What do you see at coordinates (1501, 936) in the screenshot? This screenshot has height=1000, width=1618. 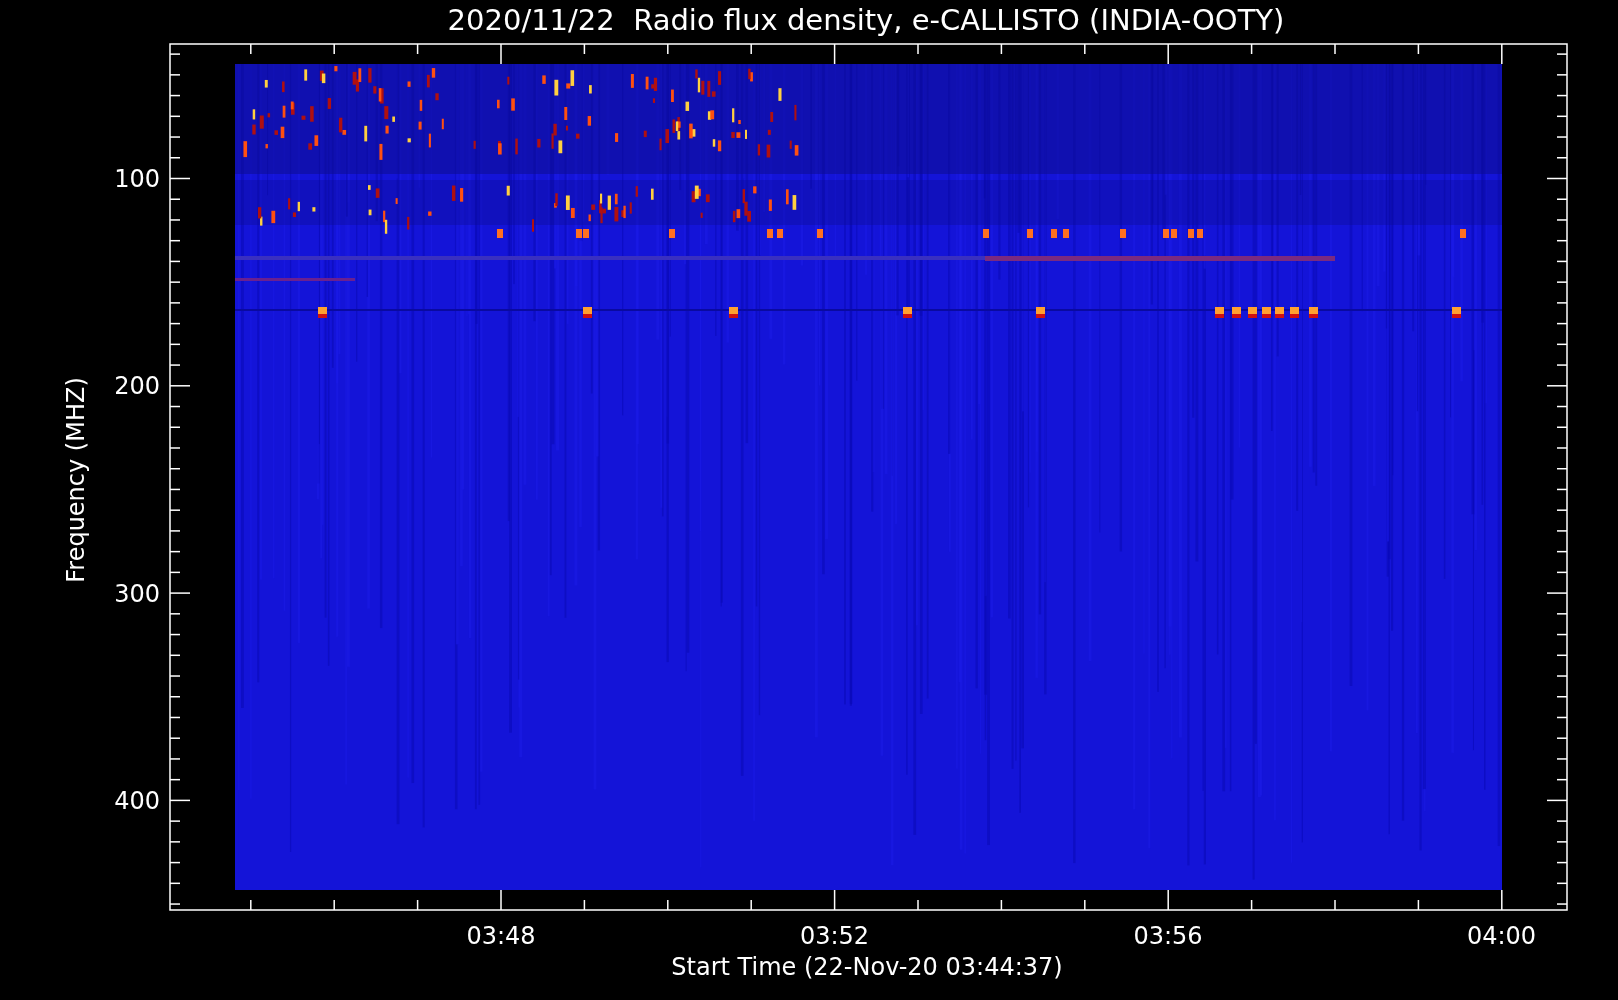 I see `x-tick-label: 04:00` at bounding box center [1501, 936].